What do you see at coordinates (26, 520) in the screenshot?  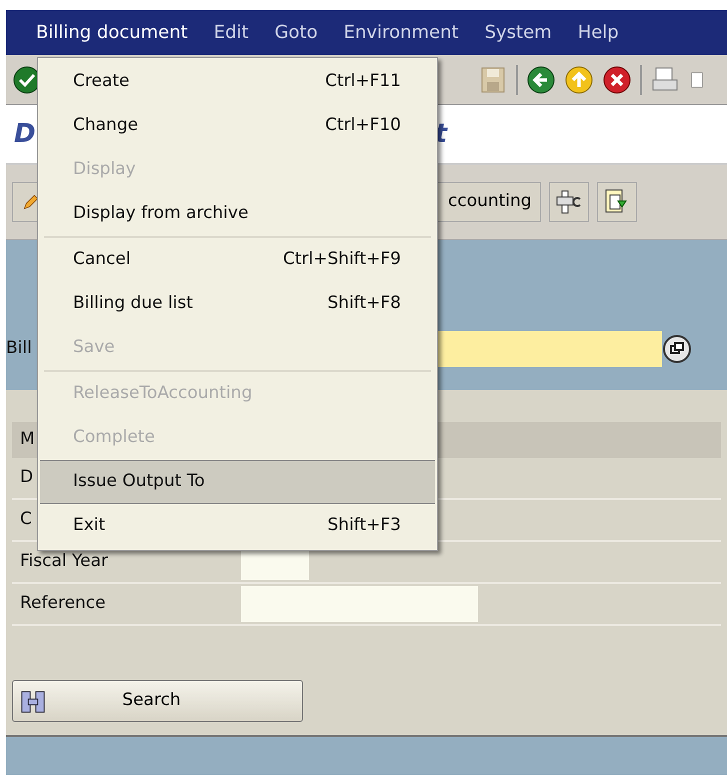 I see `field-label: C` at bounding box center [26, 520].